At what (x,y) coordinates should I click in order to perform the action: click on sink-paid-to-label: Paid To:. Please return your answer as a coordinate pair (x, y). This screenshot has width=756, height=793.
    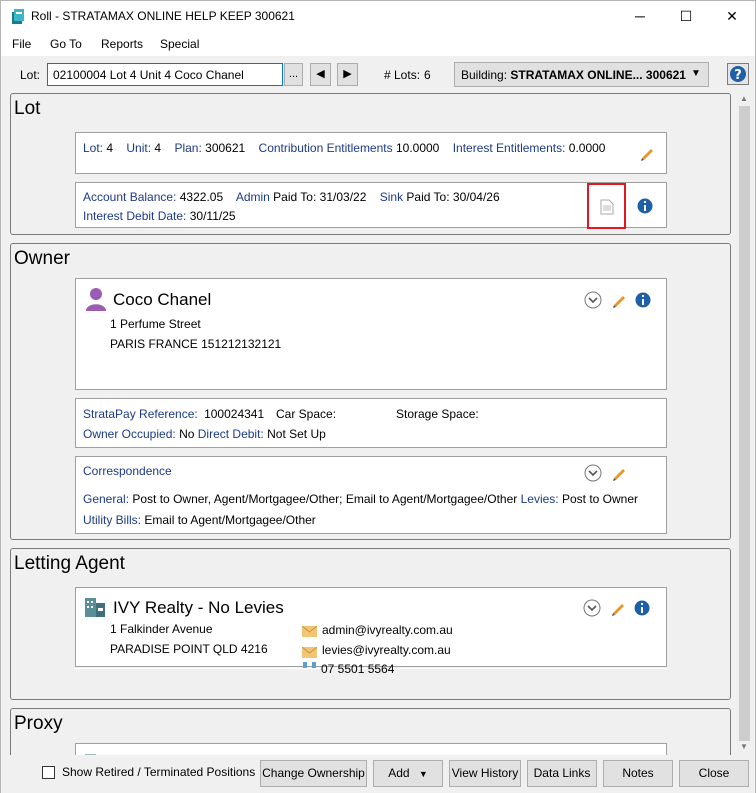
    Looking at the image, I should click on (428, 197).